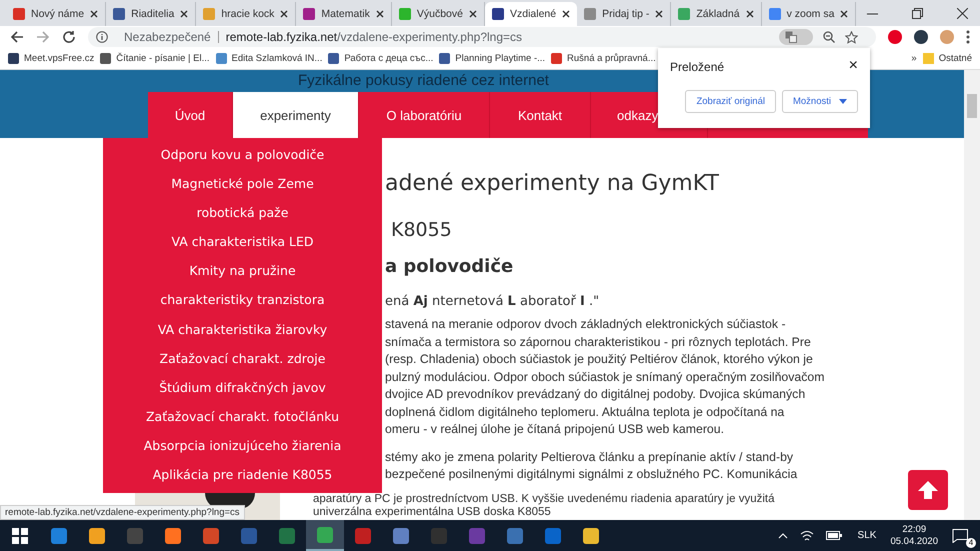  I want to click on menu-item: Zaťažovací charakt. fotočlánku, so click(242, 416).